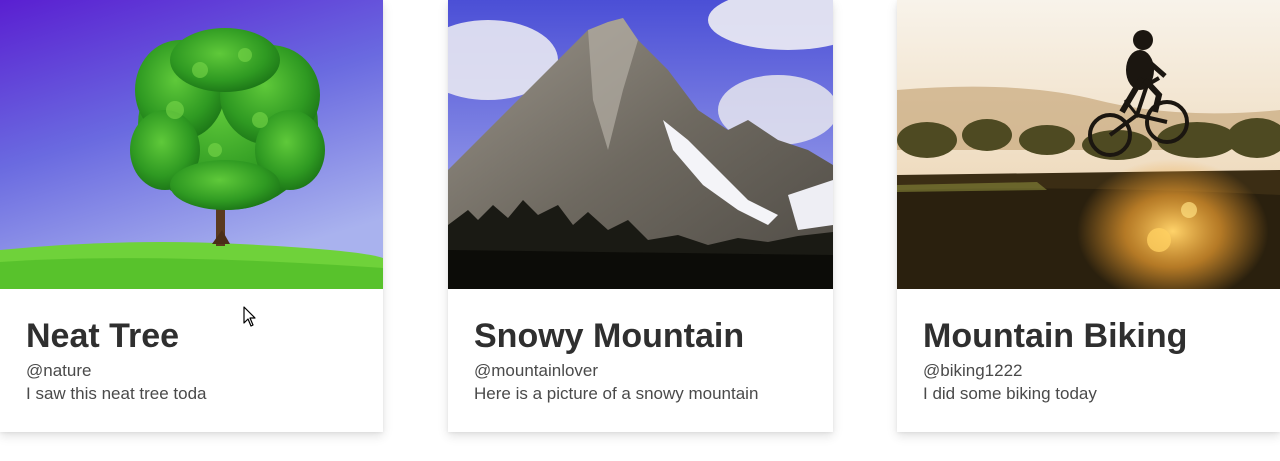  Describe the element at coordinates (249, 316) in the screenshot. I see `mouse-cursor-icon` at that location.